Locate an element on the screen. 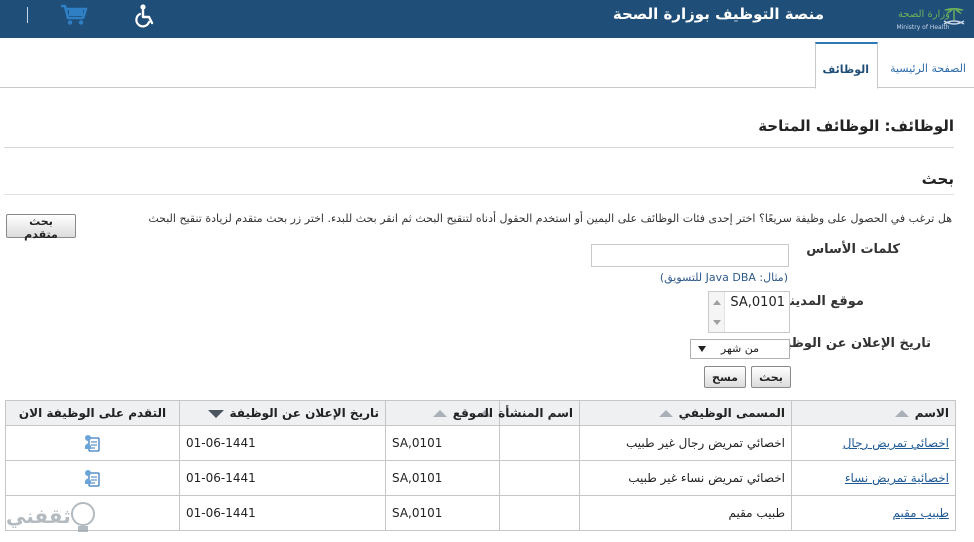 This screenshot has width=974, height=542. site-watermark: ثقفني is located at coordinates (52, 518).